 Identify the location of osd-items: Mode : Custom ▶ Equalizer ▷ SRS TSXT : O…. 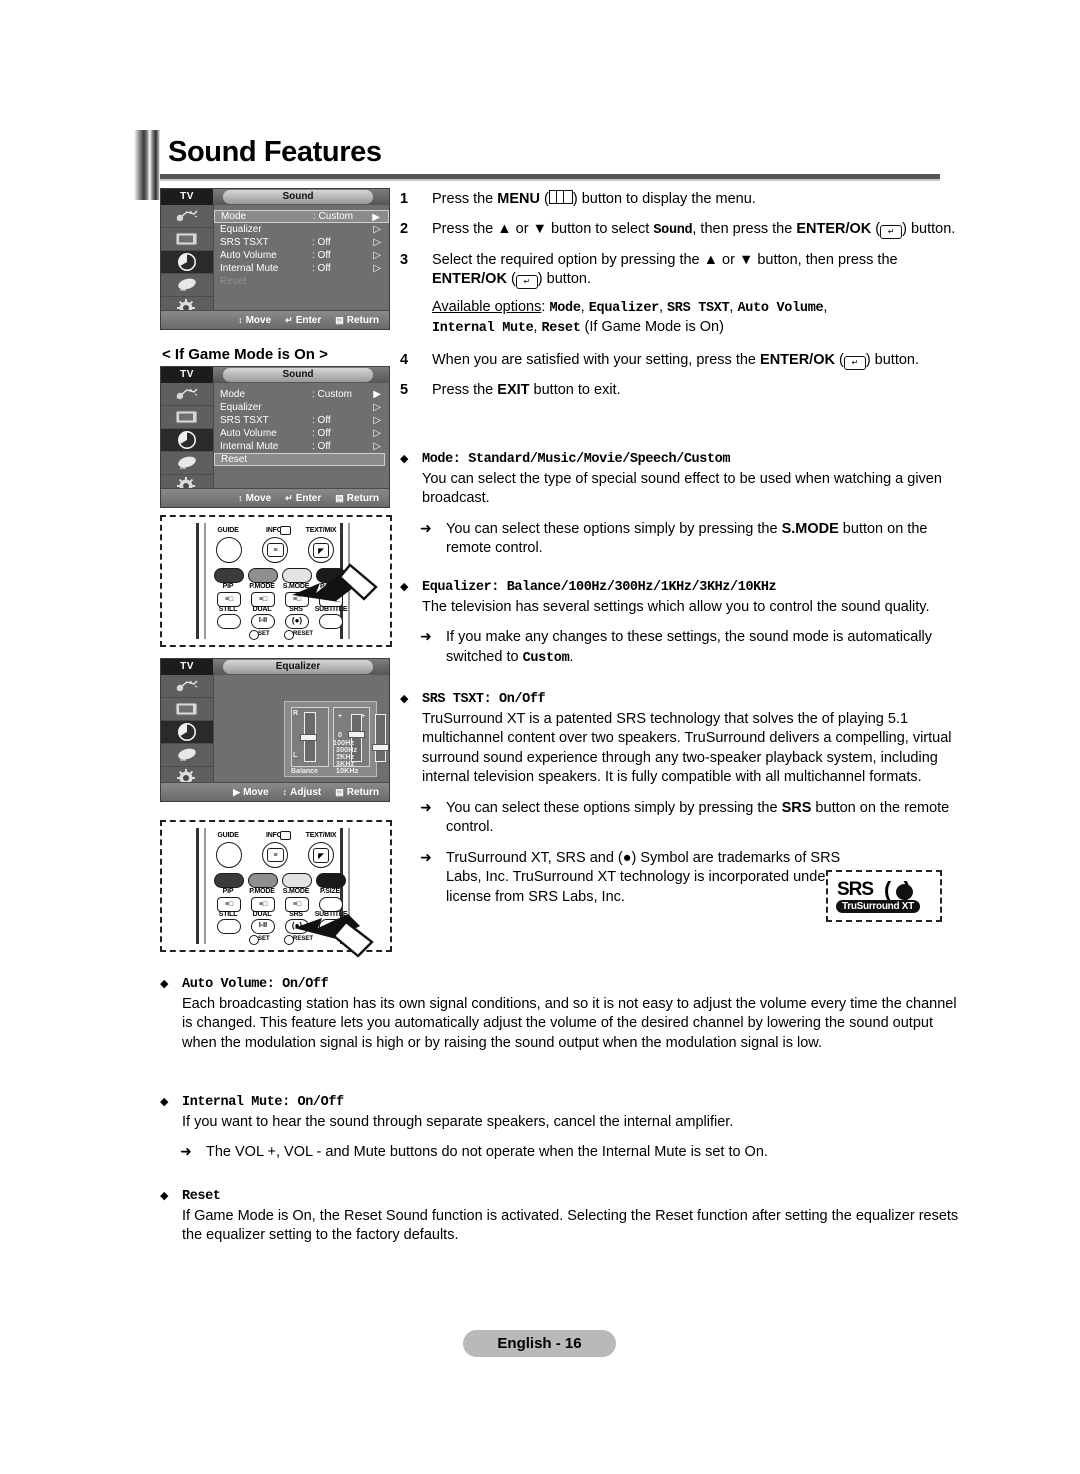
(301, 436).